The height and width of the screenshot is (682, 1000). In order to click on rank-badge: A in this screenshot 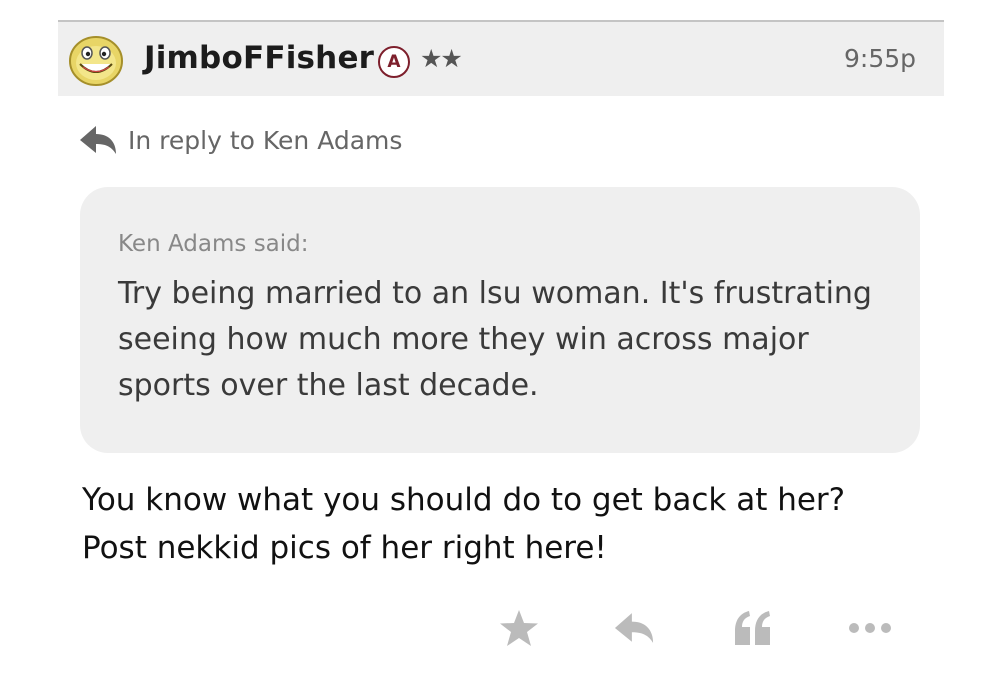, I will do `click(394, 62)`.